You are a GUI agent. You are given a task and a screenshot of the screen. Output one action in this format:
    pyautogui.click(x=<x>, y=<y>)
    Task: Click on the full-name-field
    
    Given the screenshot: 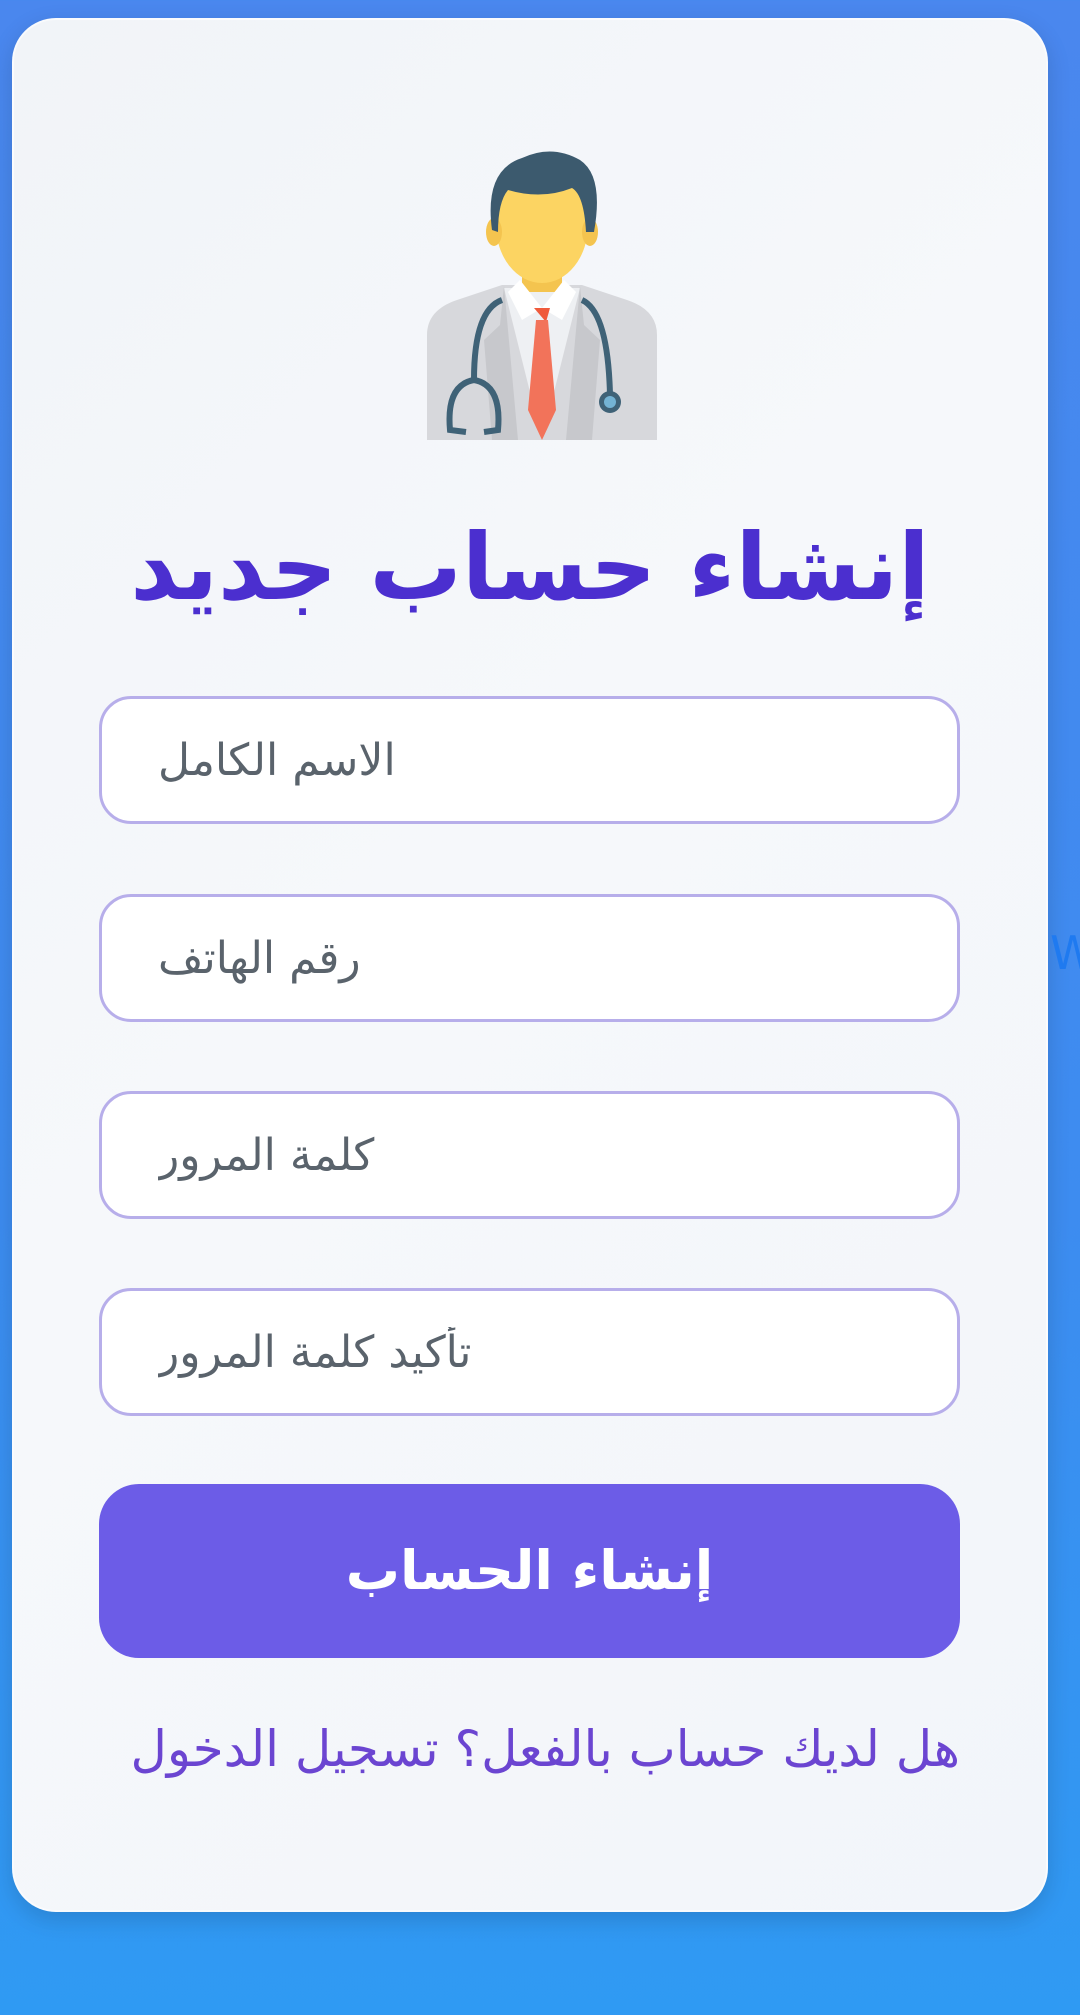 What is the action you would take?
    pyautogui.click(x=529, y=760)
    